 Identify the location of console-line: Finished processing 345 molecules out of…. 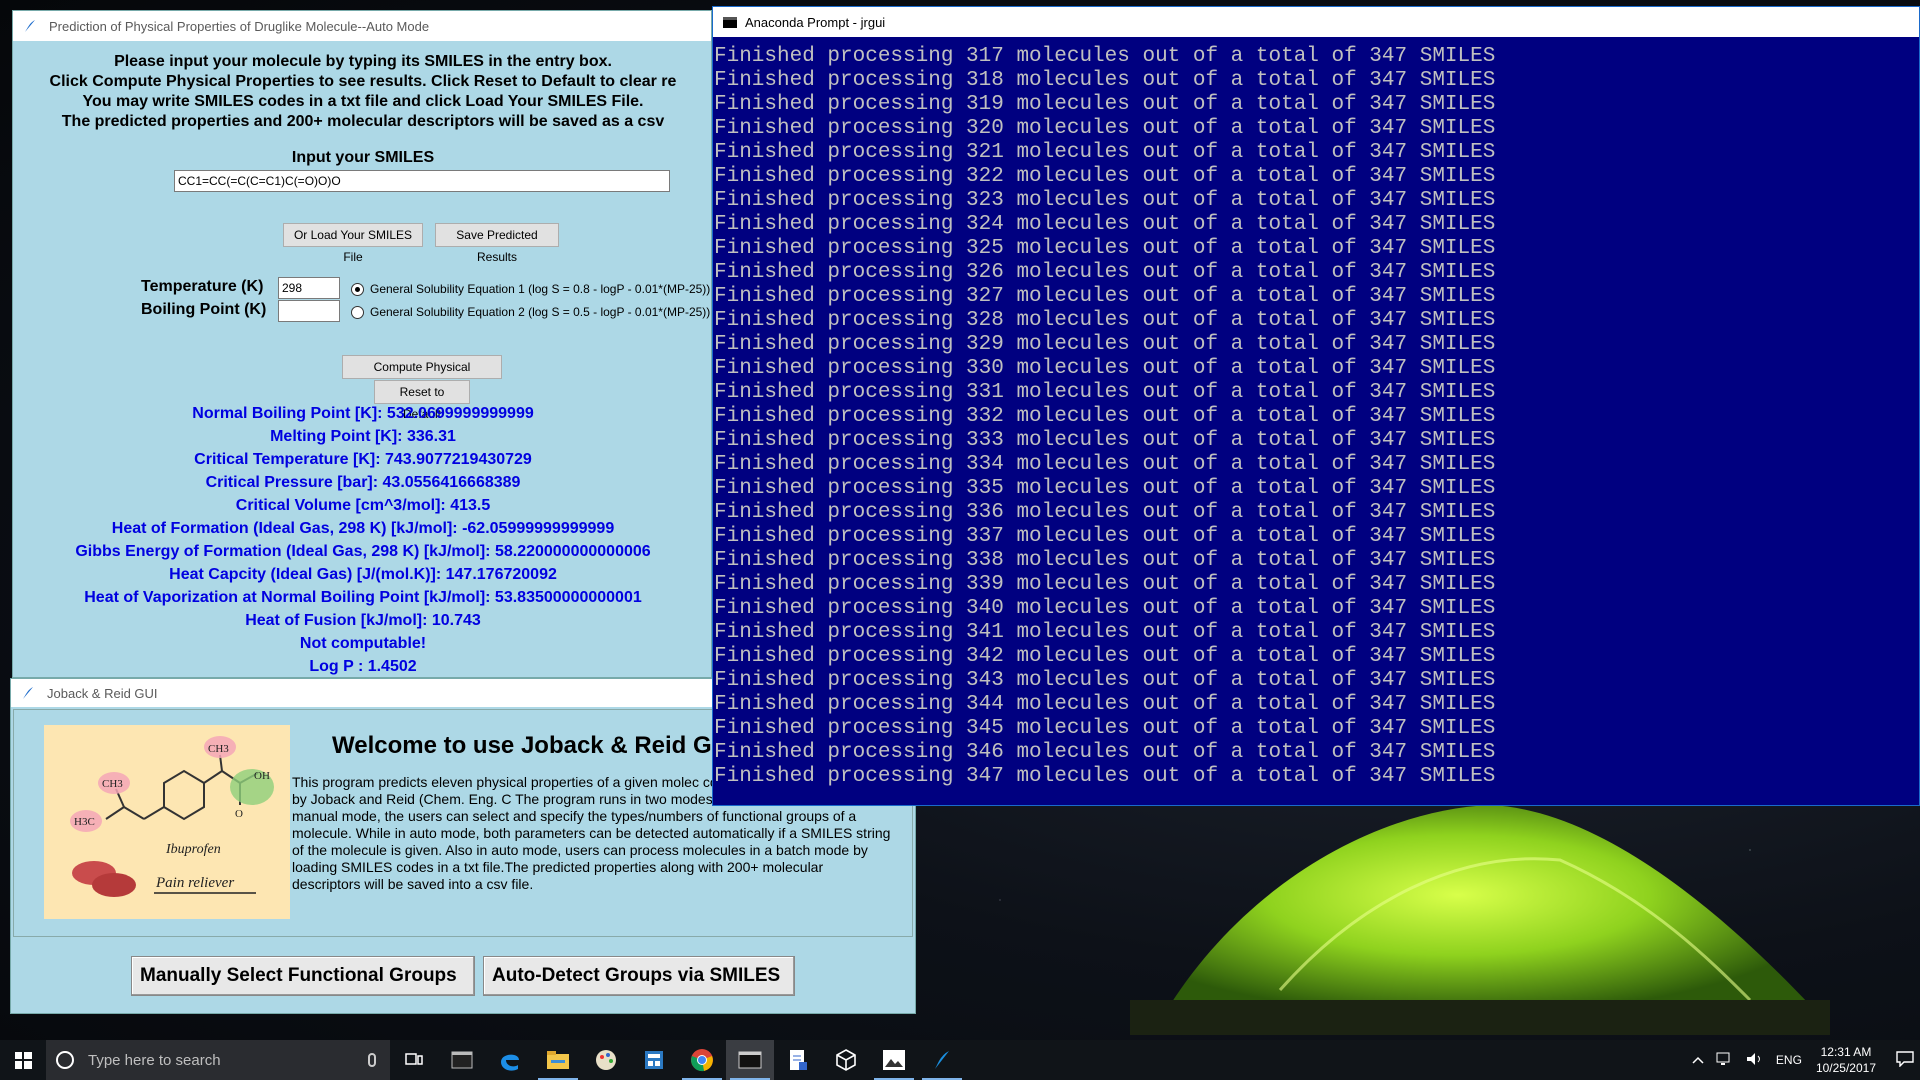
(1105, 728).